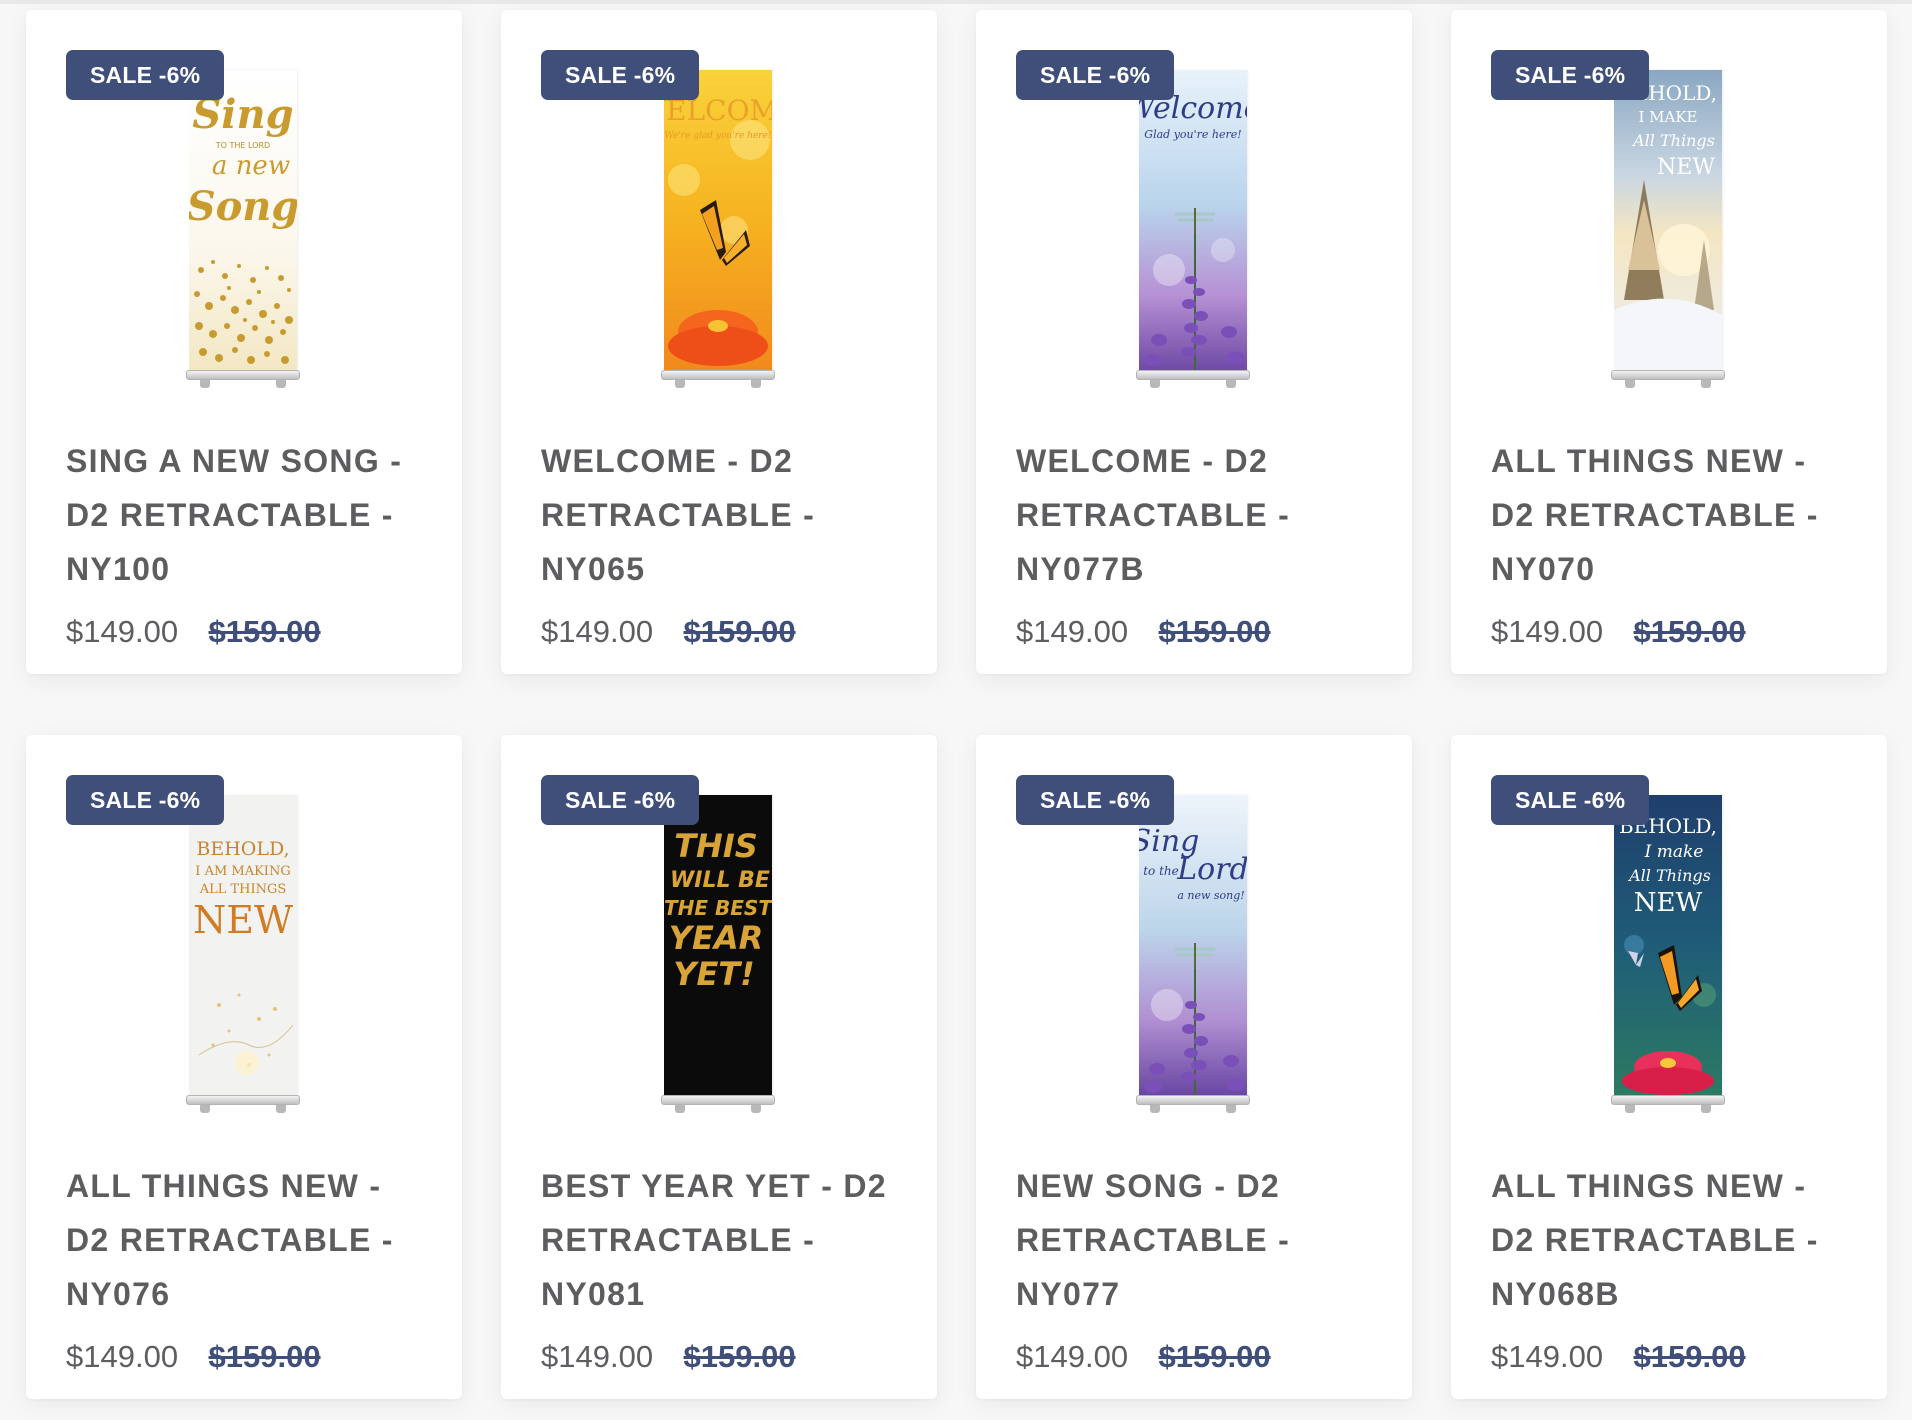  I want to click on product-title: ALL THINGS NEW - D2 RETRACTABLE - NY070, so click(1671, 515).